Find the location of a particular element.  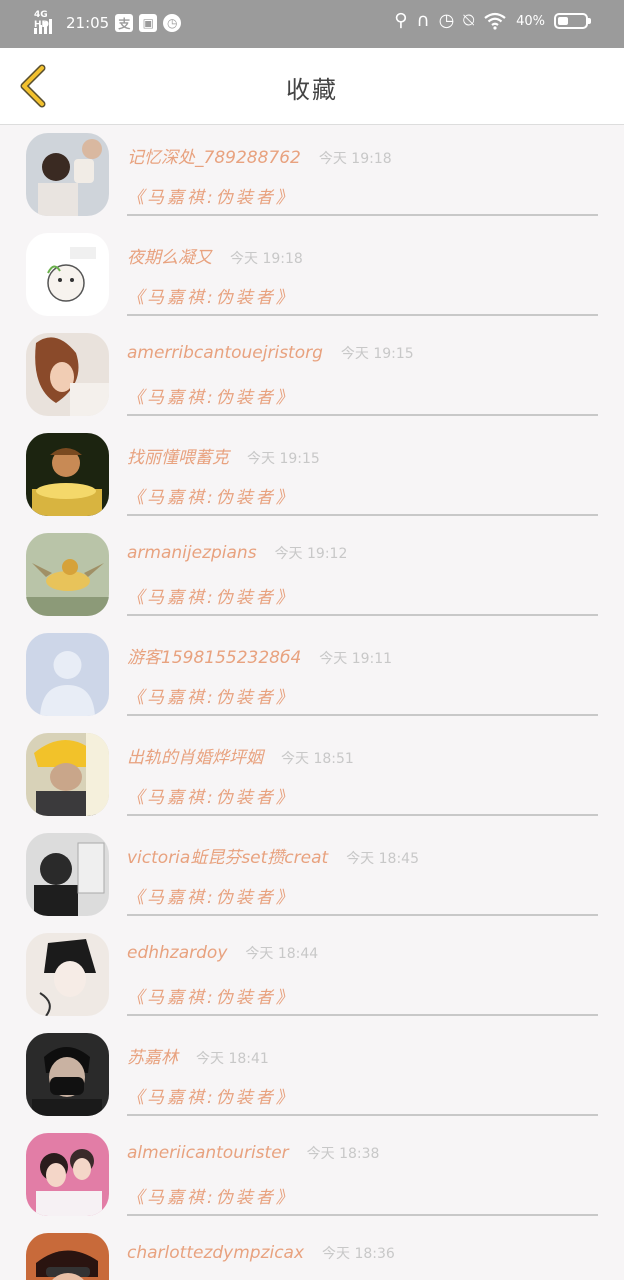

timestamp: 今天 18:38 is located at coordinates (343, 1154).